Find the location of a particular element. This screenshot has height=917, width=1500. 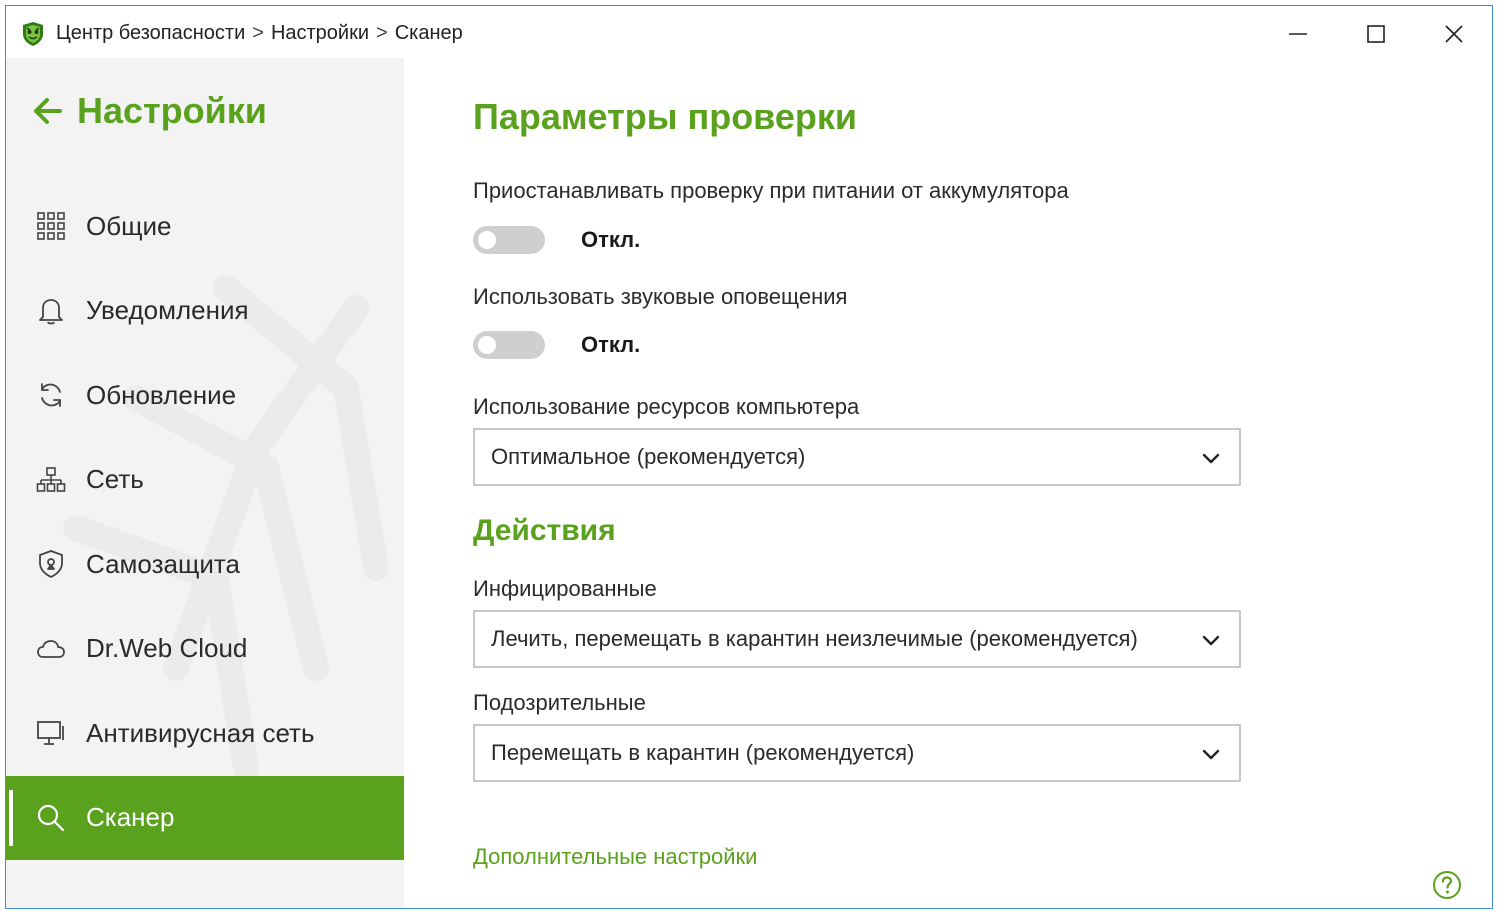

breadcrumb-item-scanner: Сканер is located at coordinates (428, 33).